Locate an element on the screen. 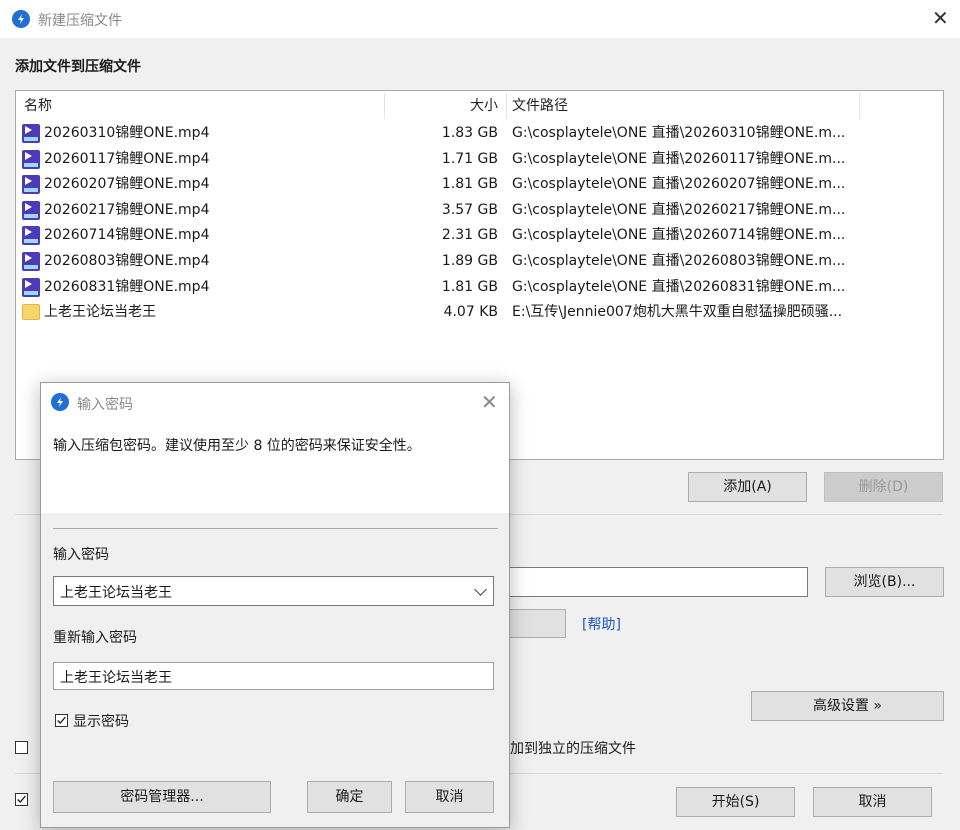 The image size is (960, 830). dialog-title-bar: 输入密码 ✕ is located at coordinates (275, 403).